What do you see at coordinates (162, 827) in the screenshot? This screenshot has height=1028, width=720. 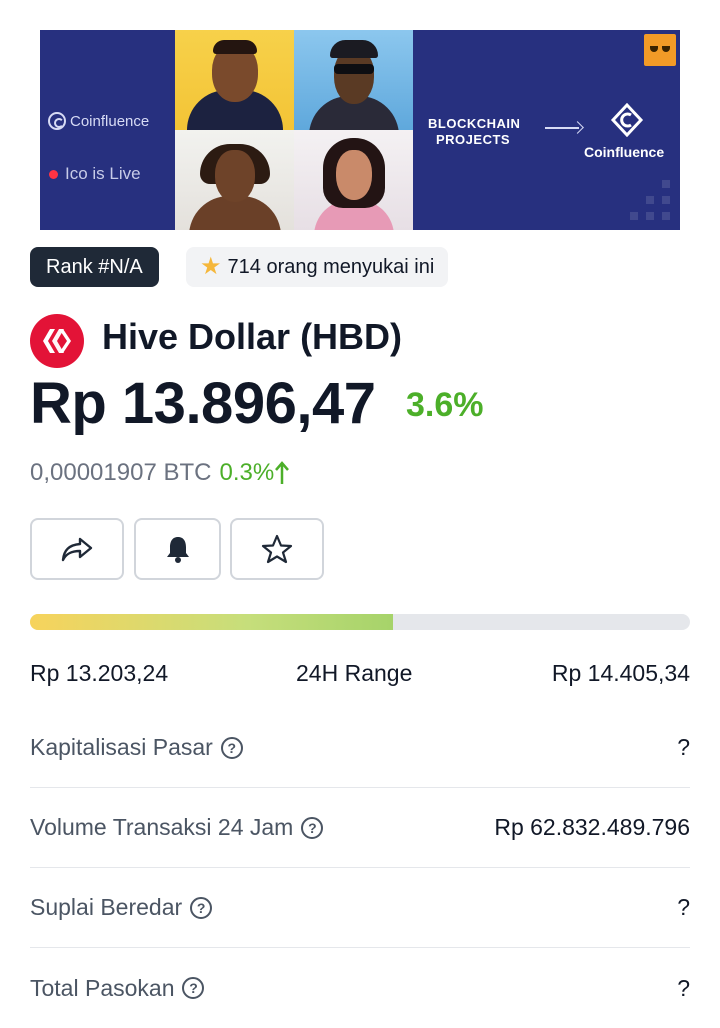 I see `stat-label-text: Volume Transaksi 24 Jam` at bounding box center [162, 827].